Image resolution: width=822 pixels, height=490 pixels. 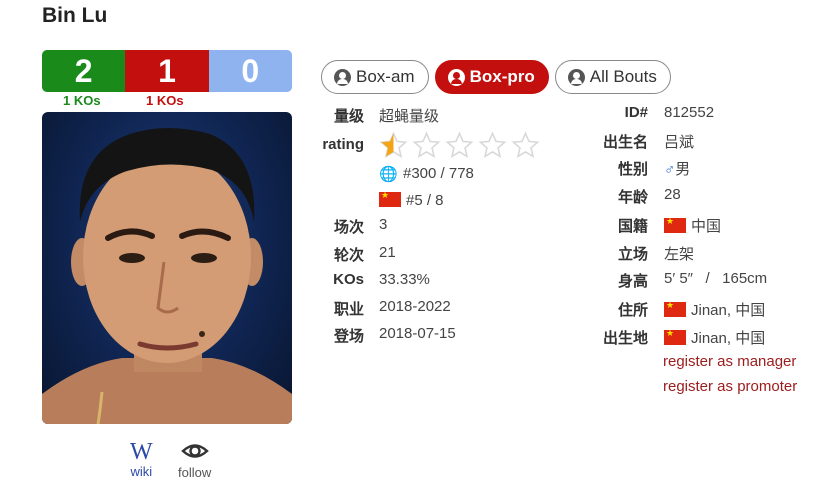 What do you see at coordinates (141, 452) in the screenshot?
I see `wikipedia-icon: W` at bounding box center [141, 452].